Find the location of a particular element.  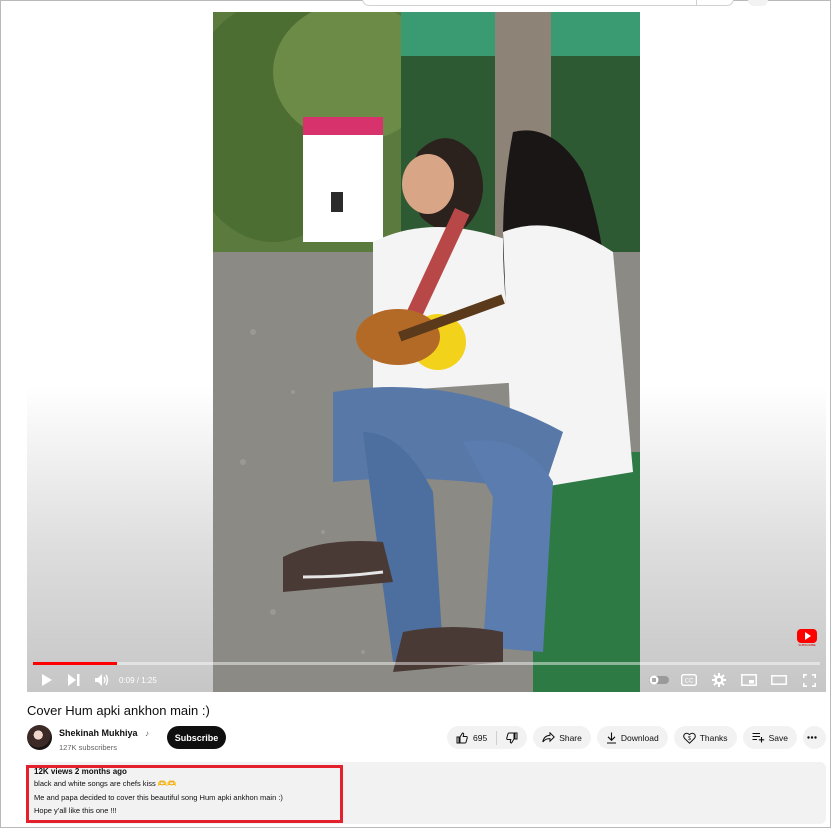

channel-name: Shekinah Mukhiya is located at coordinates (98, 733).